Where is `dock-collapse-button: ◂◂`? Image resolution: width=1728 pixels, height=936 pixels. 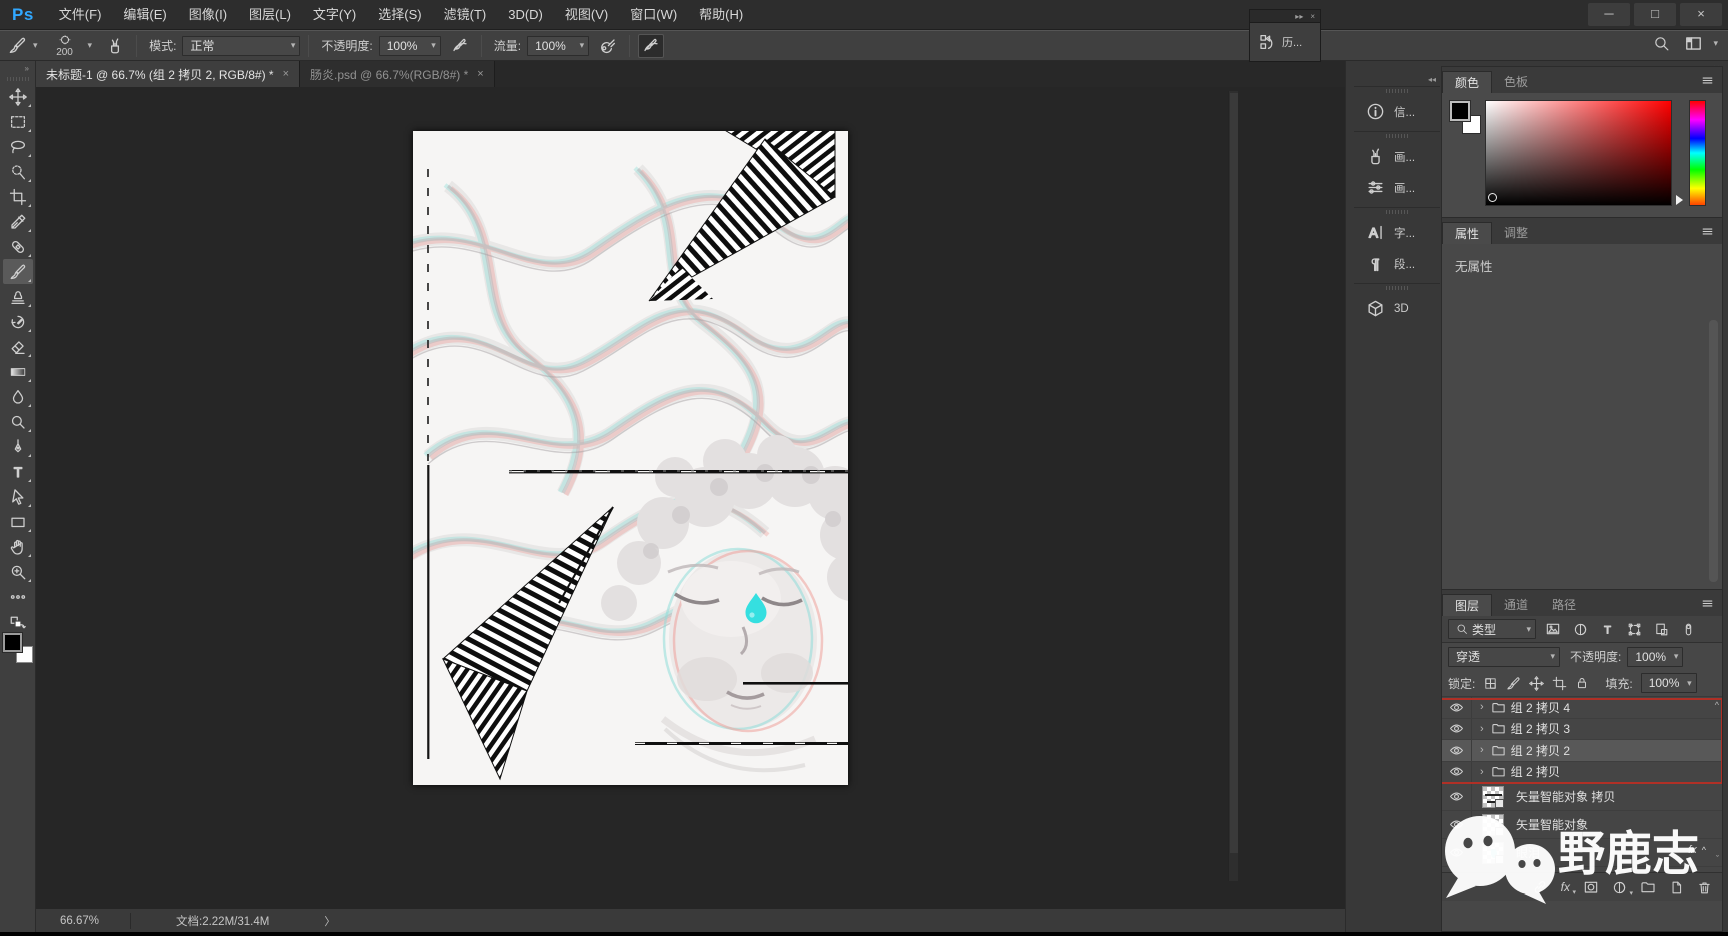
dock-collapse-button: ◂◂ is located at coordinates (1397, 79).